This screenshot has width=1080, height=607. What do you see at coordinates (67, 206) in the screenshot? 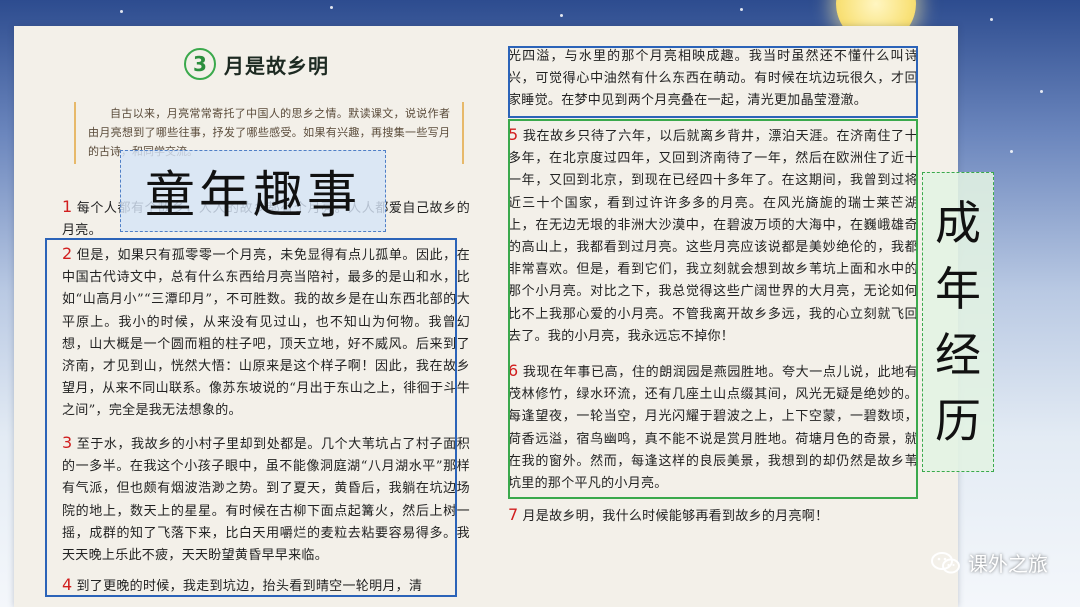
I see `paragraph-number: 1` at bounding box center [67, 206].